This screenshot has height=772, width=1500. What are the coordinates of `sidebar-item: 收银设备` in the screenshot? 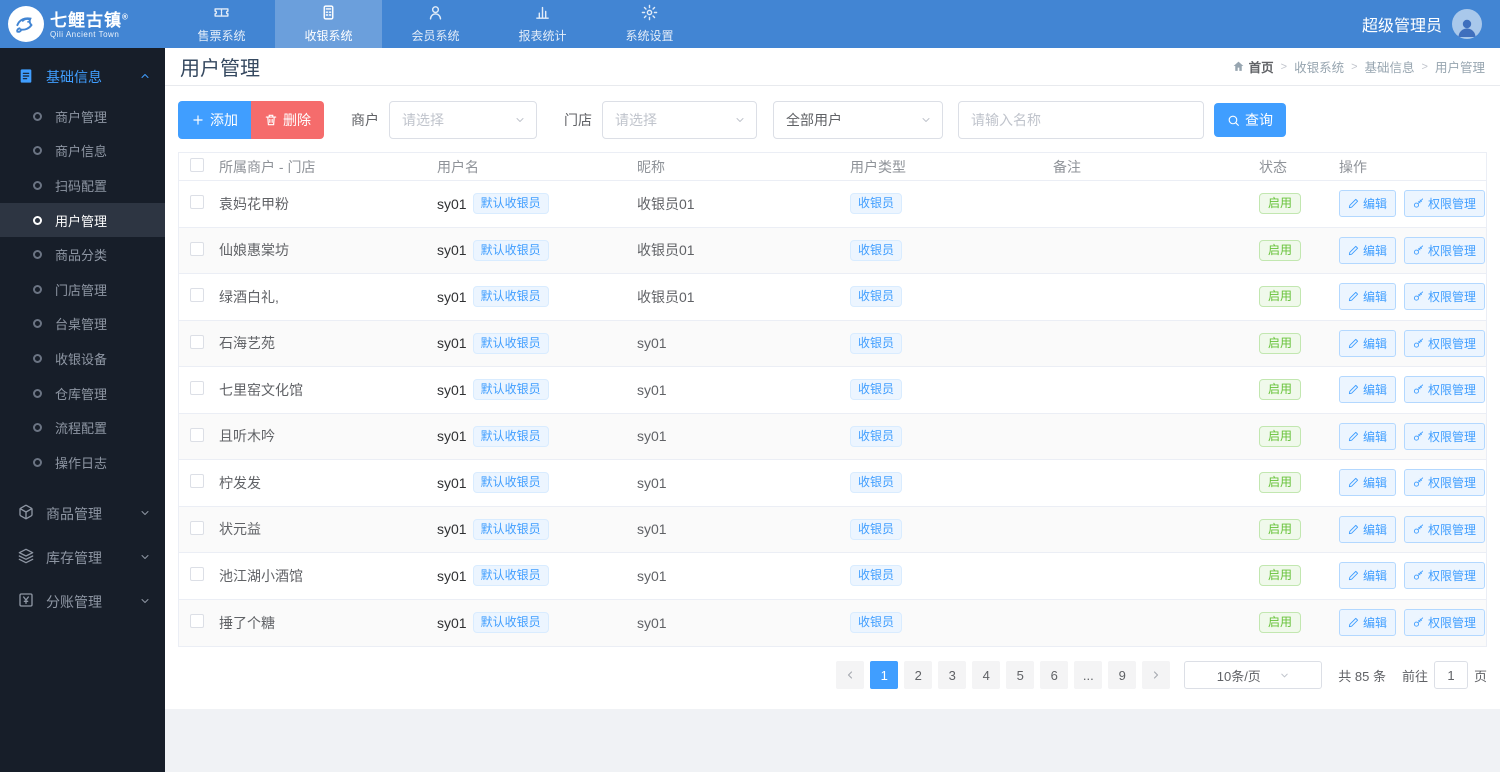 It's located at (82, 358).